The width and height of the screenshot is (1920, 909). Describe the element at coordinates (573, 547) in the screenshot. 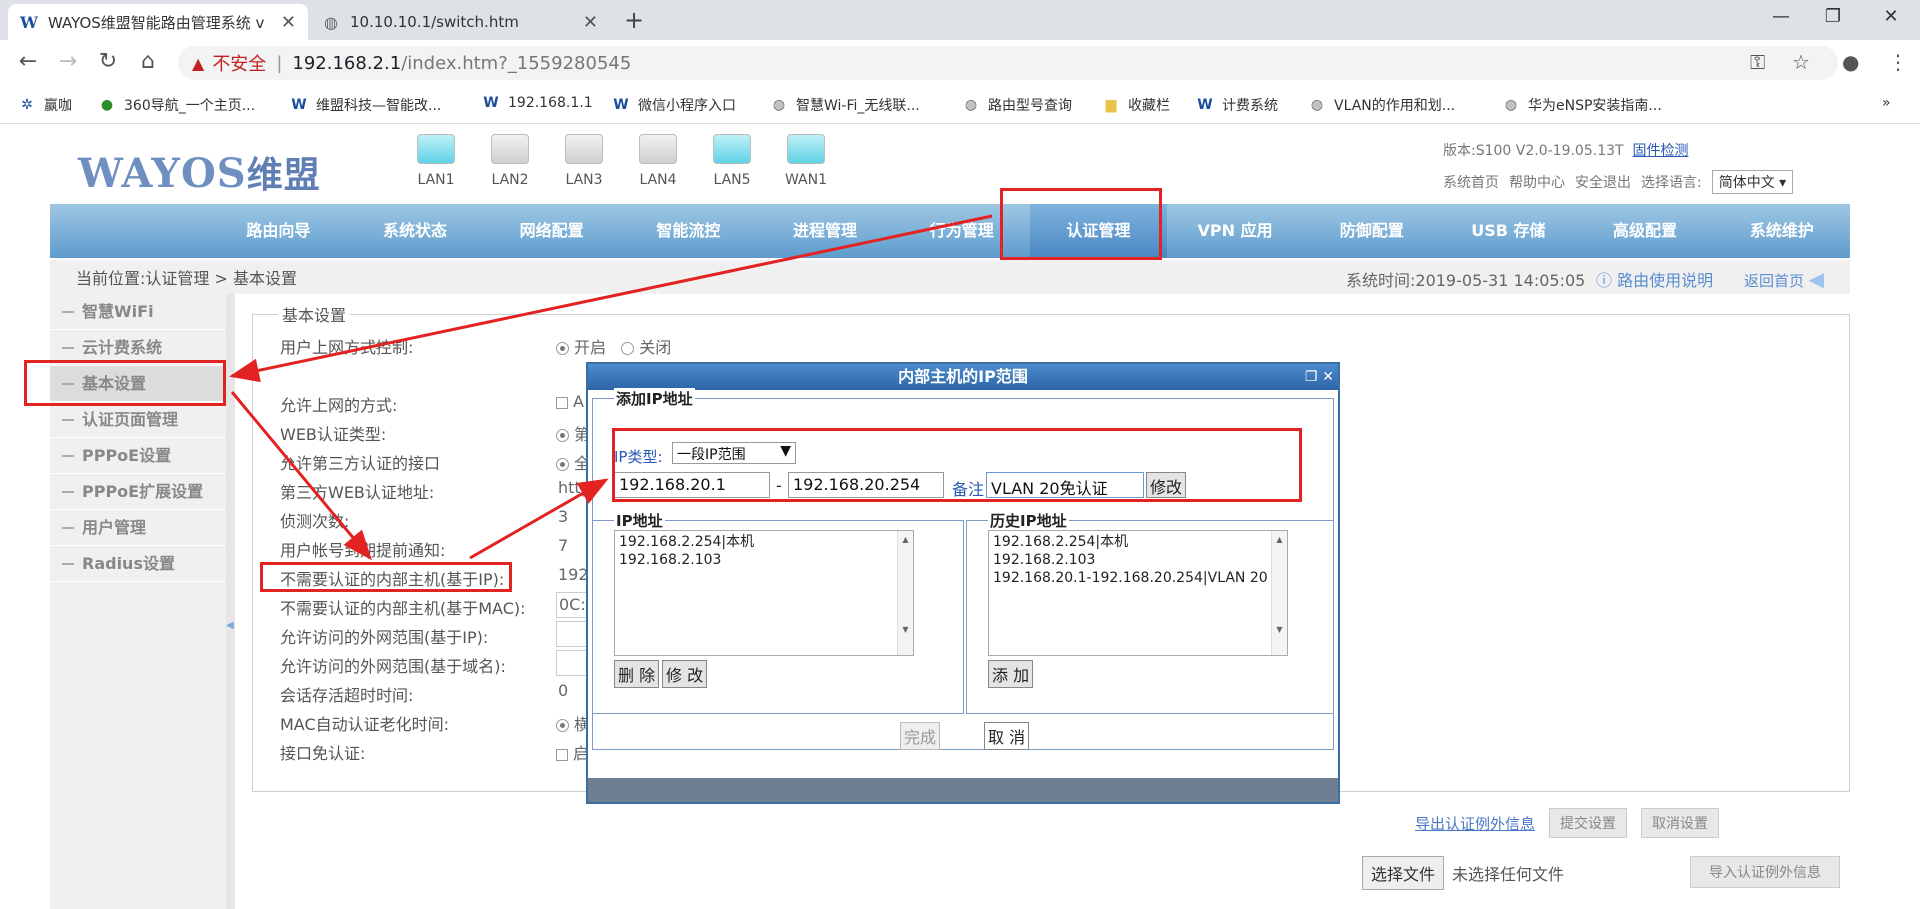

I see `expire-notice: 7` at that location.